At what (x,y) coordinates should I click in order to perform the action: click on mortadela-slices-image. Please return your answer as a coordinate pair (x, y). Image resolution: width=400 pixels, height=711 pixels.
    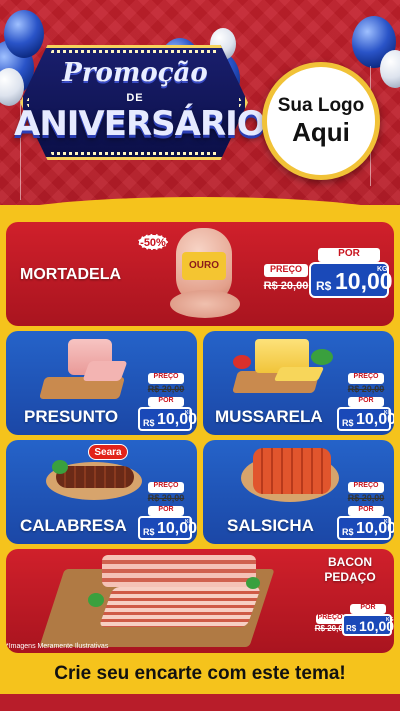
    Looking at the image, I should click on (205, 304).